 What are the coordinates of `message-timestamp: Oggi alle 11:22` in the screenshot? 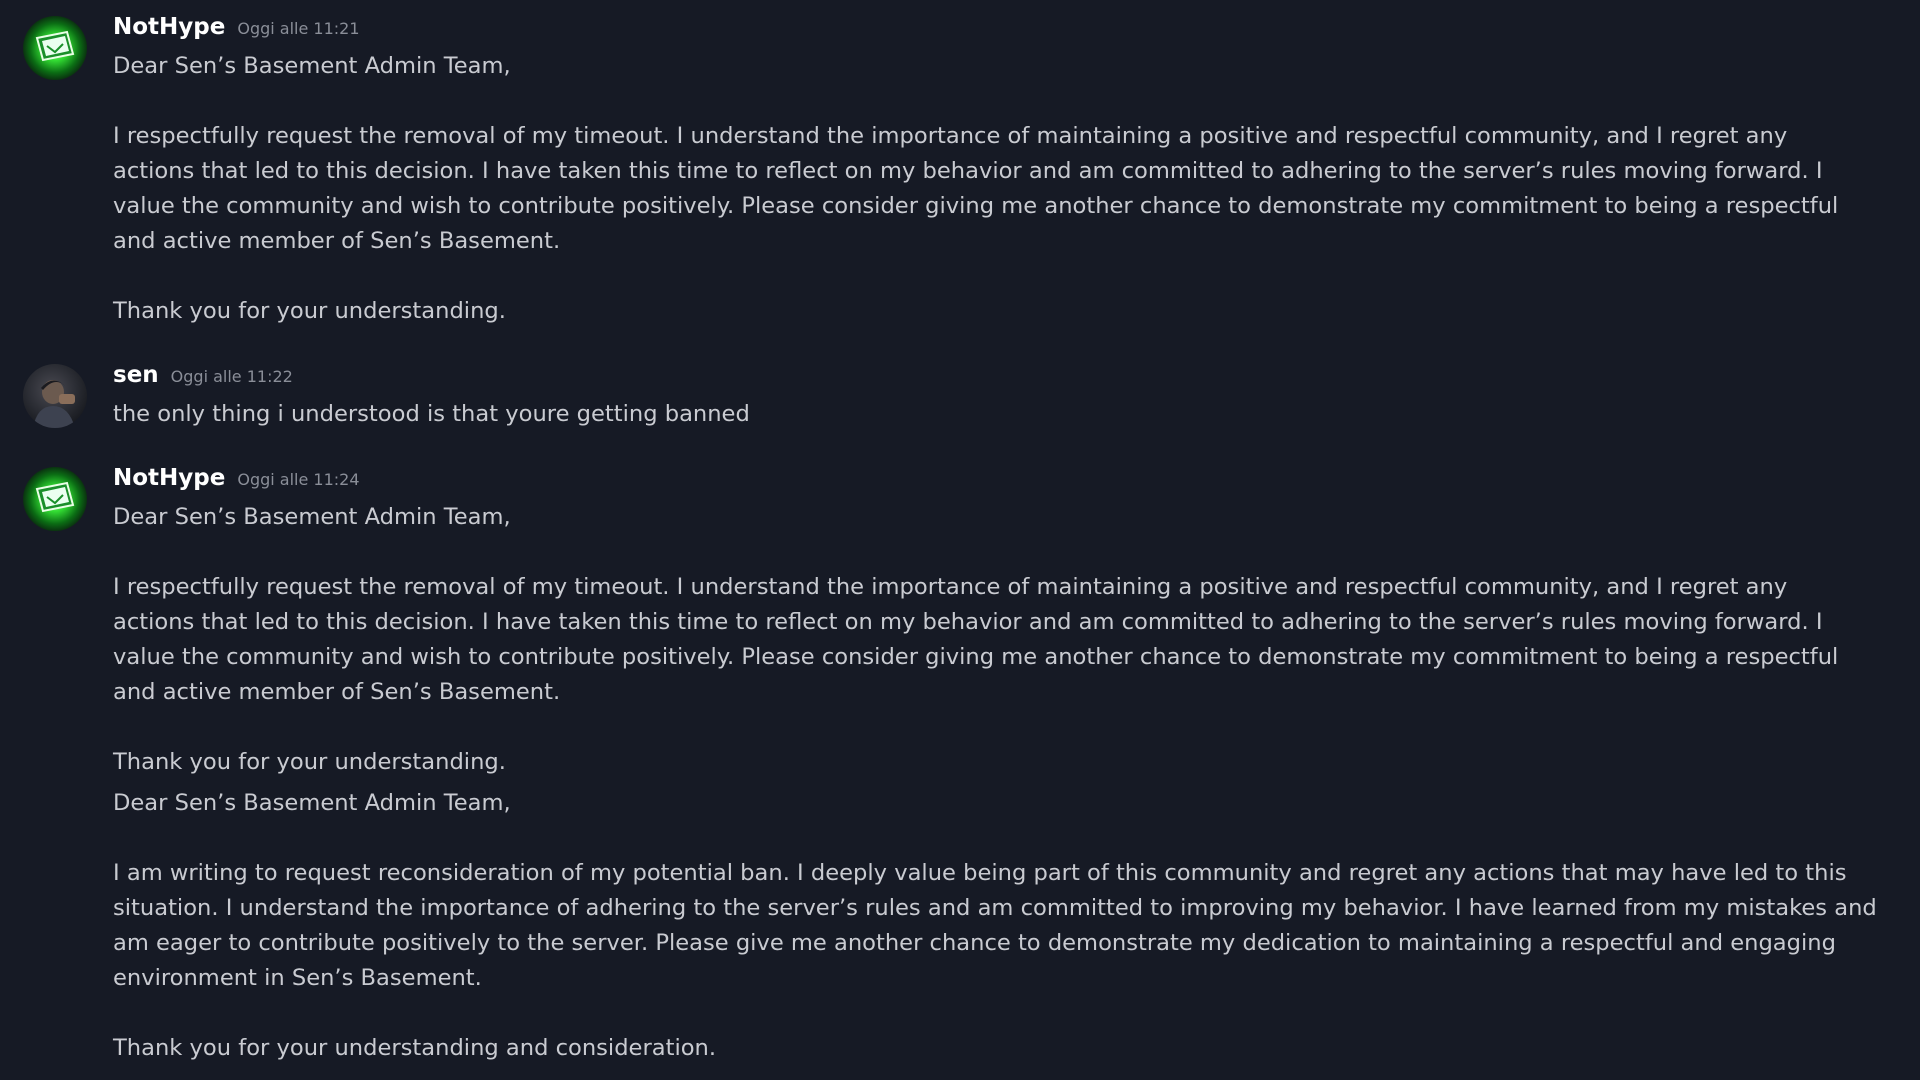 It's located at (231, 376).